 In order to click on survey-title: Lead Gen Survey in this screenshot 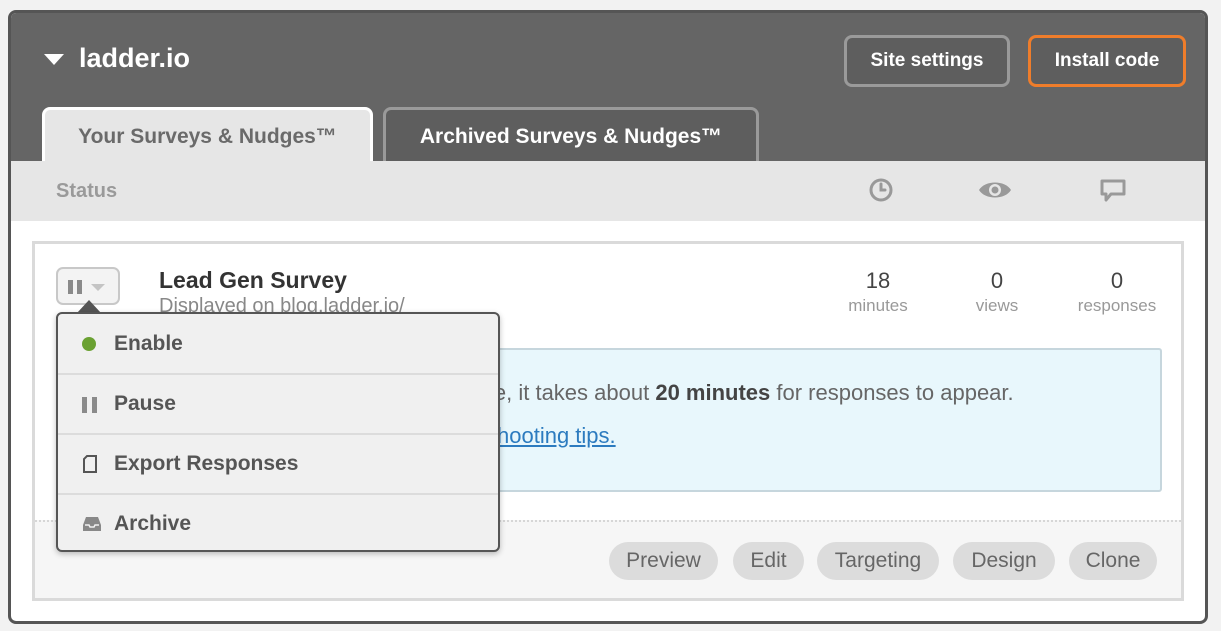, I will do `click(253, 280)`.